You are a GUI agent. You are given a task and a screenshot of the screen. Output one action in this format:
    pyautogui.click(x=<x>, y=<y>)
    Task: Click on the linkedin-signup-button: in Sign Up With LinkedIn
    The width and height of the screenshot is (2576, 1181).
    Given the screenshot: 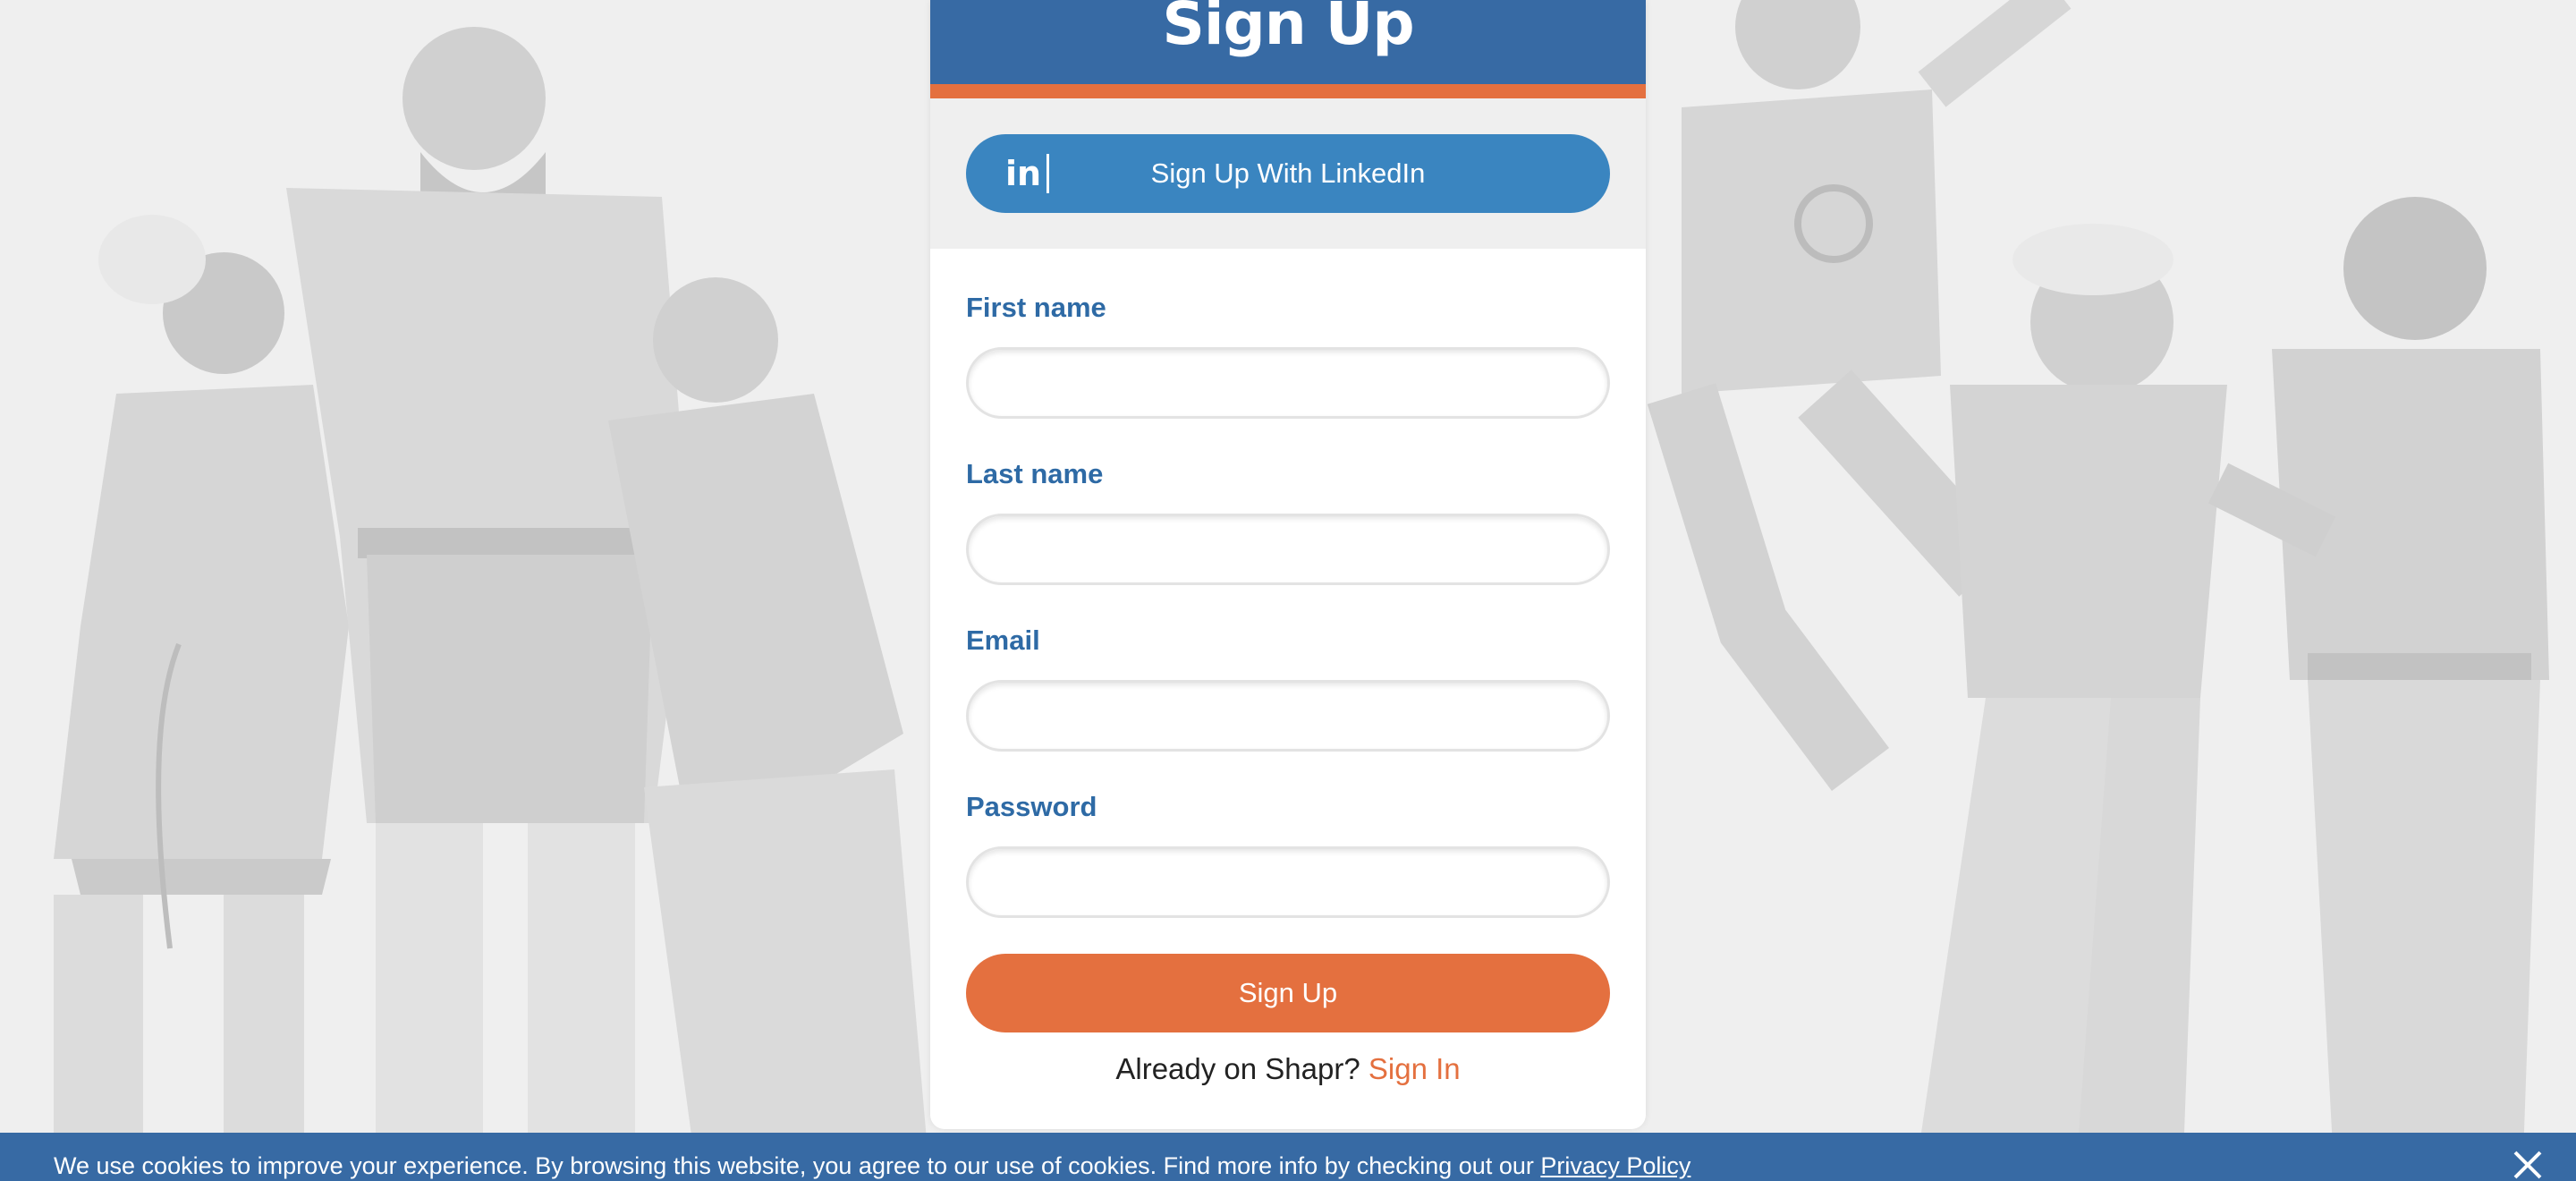 What is the action you would take?
    pyautogui.click(x=1288, y=173)
    